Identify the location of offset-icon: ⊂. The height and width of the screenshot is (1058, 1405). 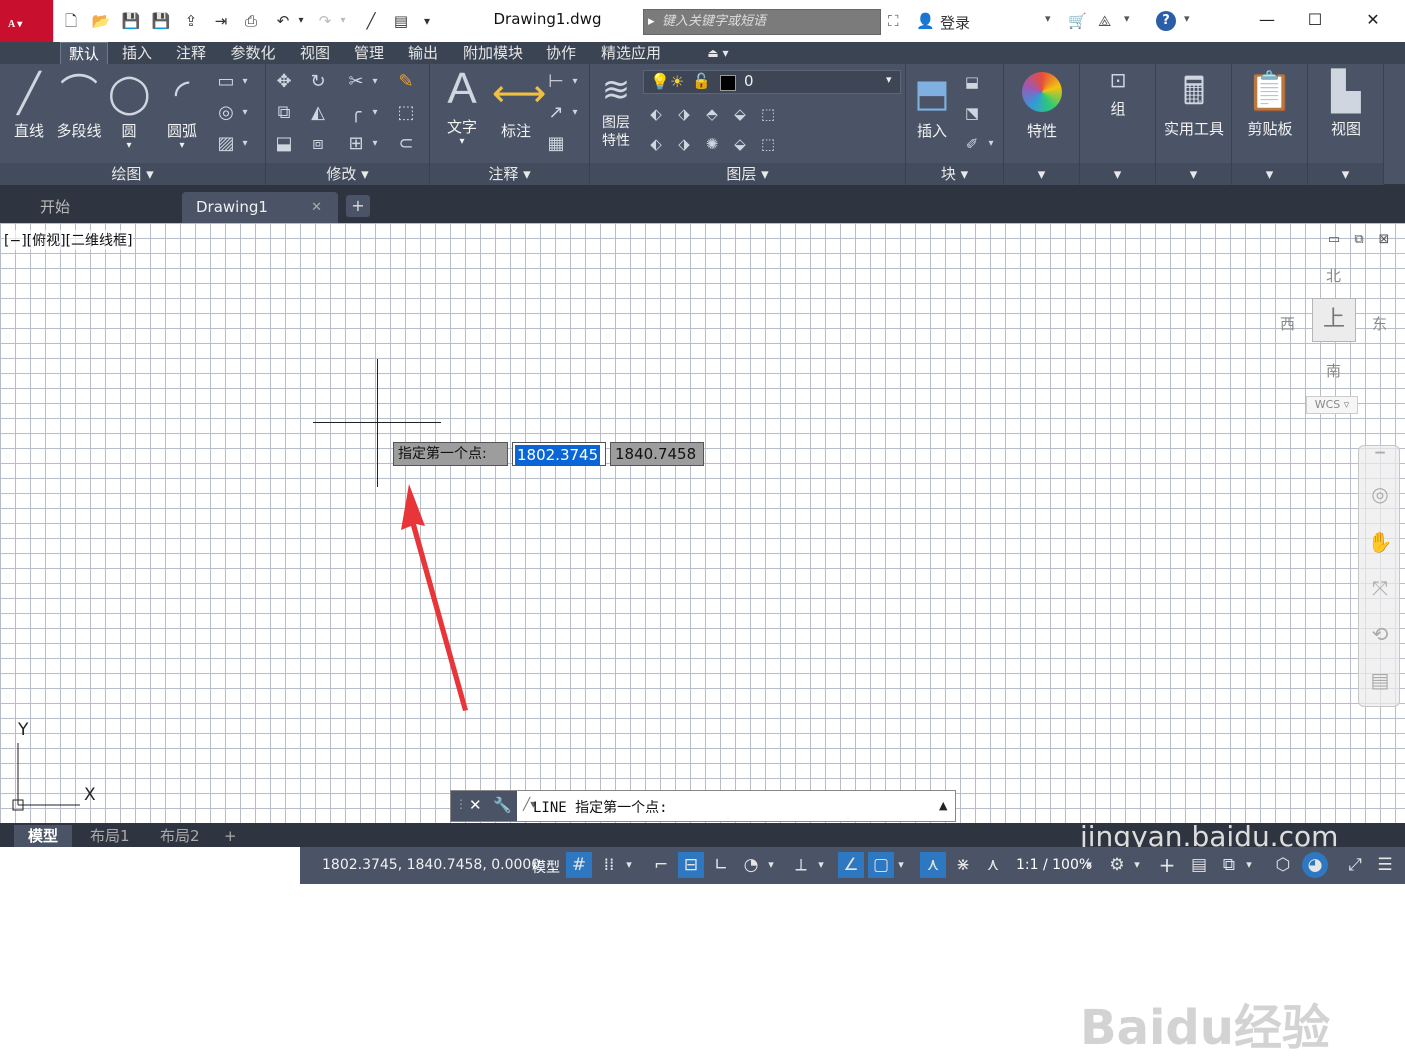
(406, 144).